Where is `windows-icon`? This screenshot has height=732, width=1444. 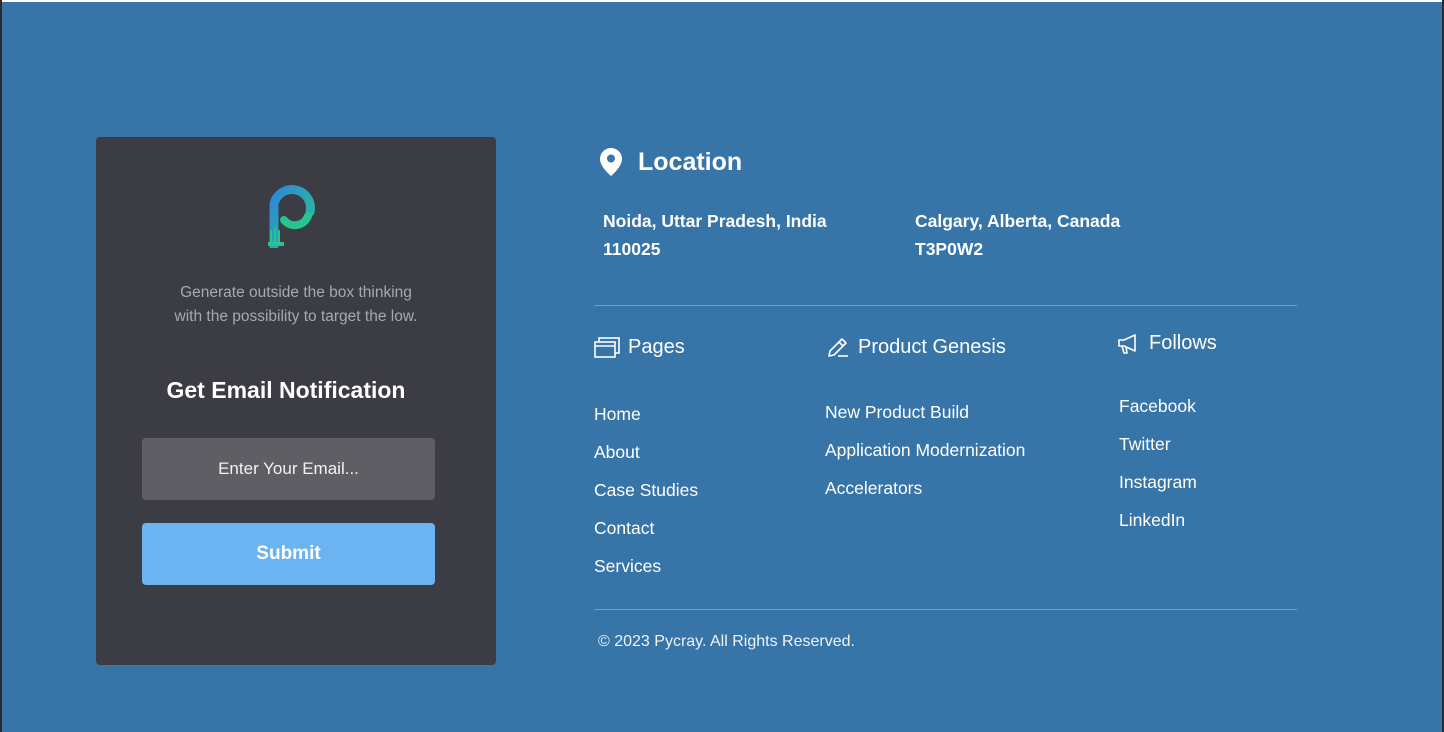
windows-icon is located at coordinates (607, 347).